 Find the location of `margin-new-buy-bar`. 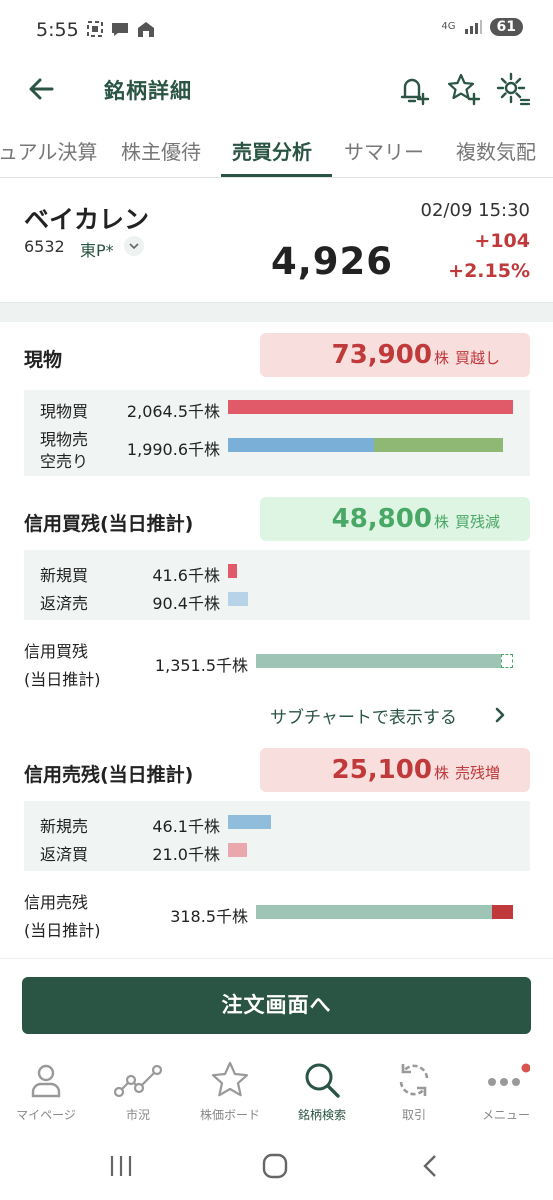

margin-new-buy-bar is located at coordinates (232, 571).